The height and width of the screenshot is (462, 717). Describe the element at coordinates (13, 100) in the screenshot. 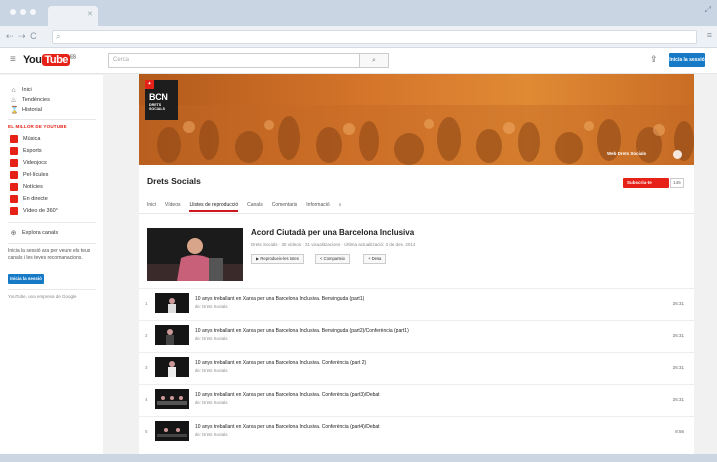

I see `trending-icon: ♨` at that location.